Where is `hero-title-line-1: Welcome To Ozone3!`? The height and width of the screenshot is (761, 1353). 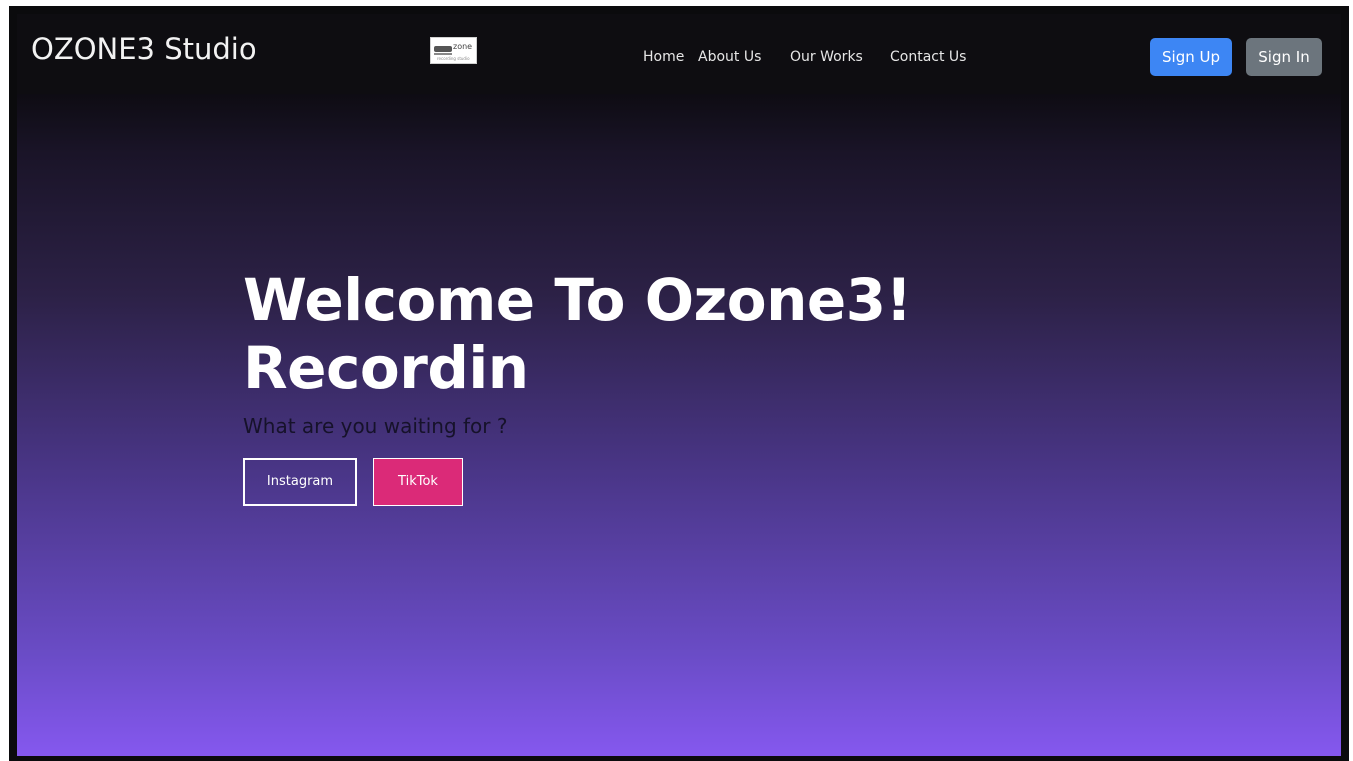
hero-title-line-1: Welcome To Ozone3! is located at coordinates (577, 300).